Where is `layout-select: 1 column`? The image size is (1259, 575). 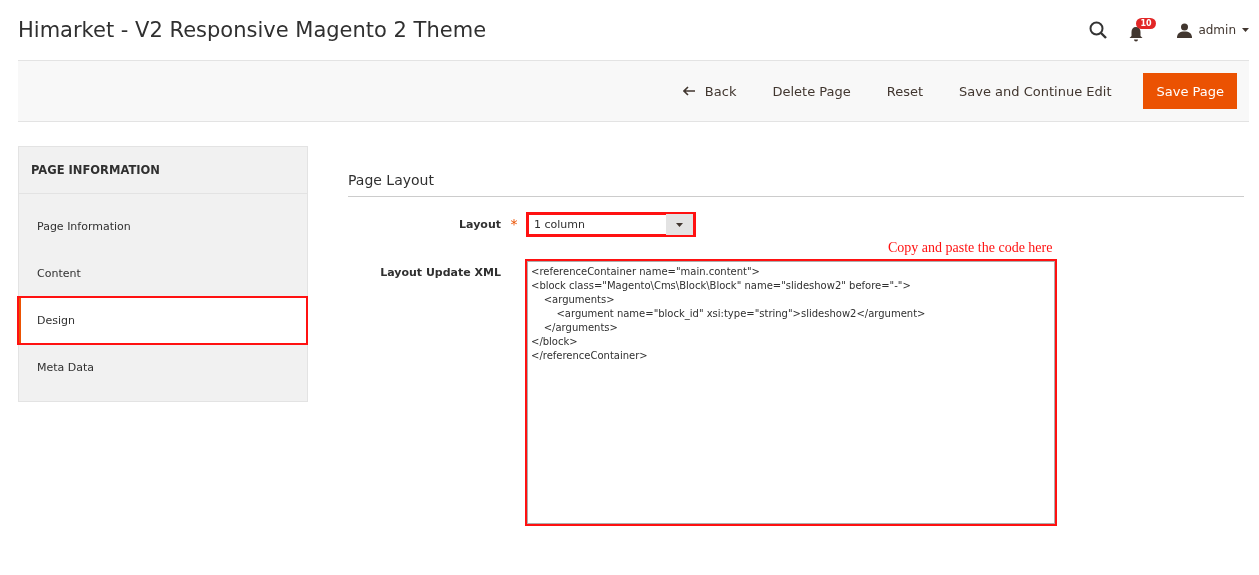
layout-select: 1 column is located at coordinates (611, 224).